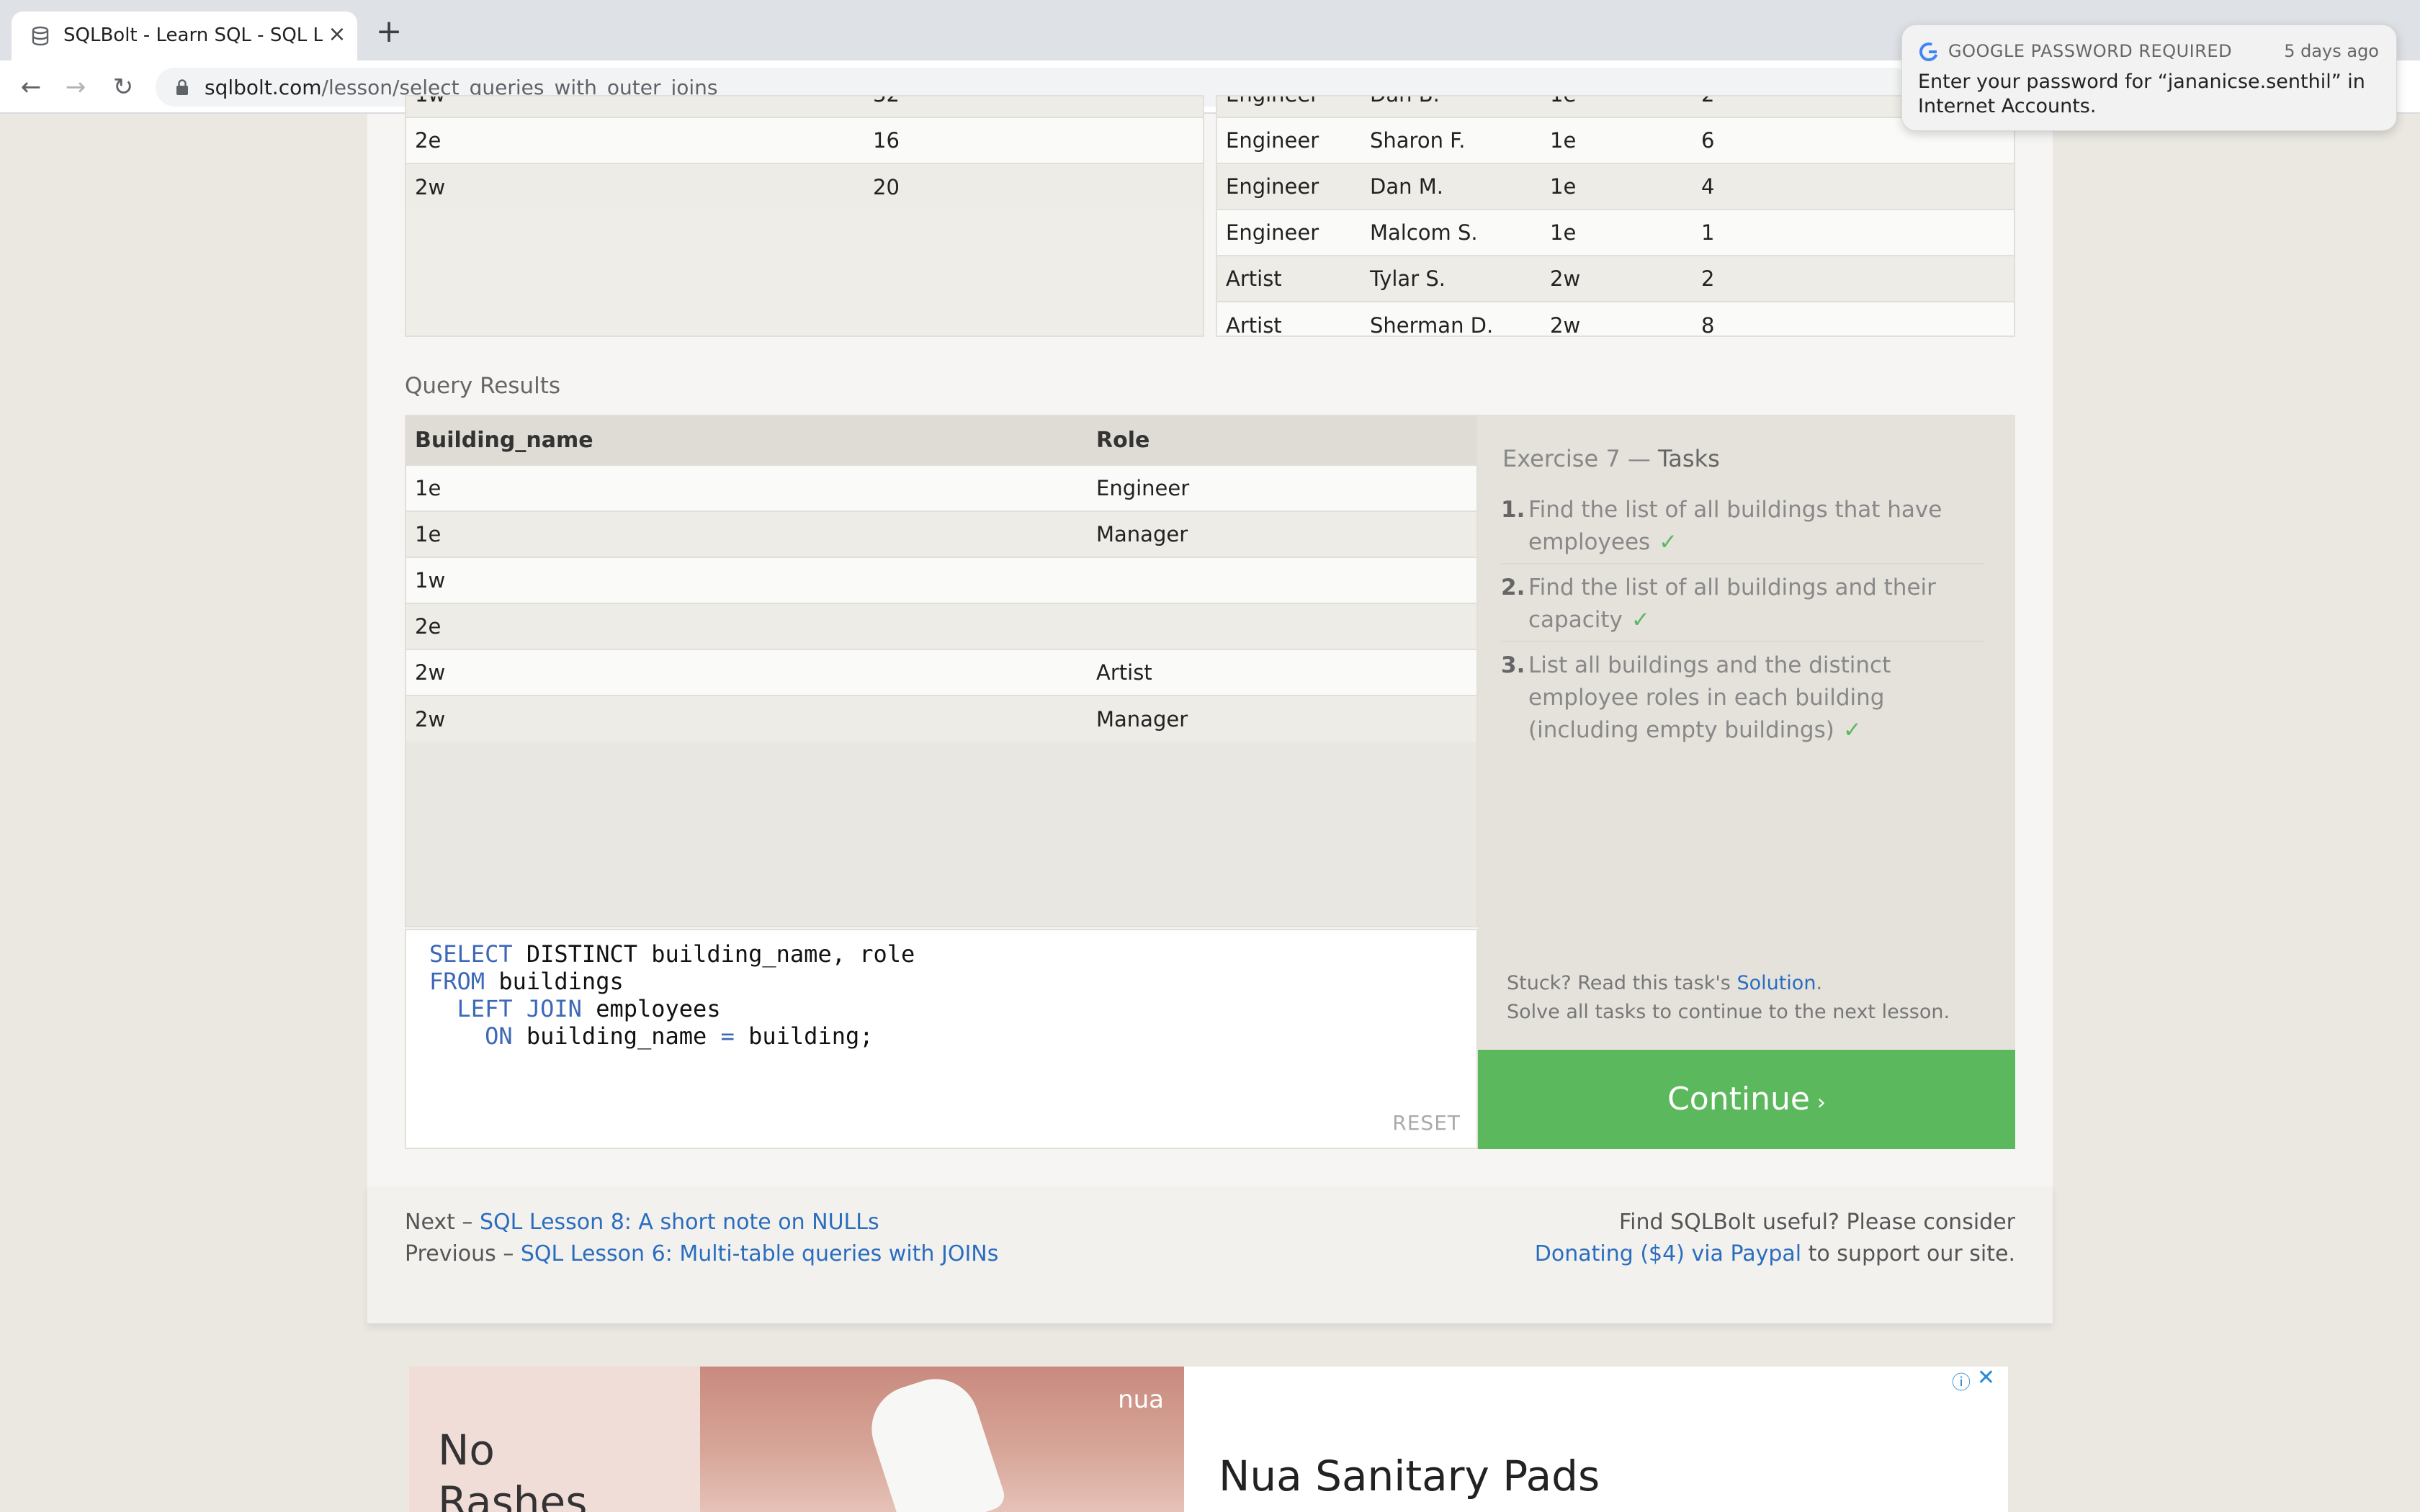  I want to click on employees-row: Artist Tylar S. 2w 2, so click(1615, 278).